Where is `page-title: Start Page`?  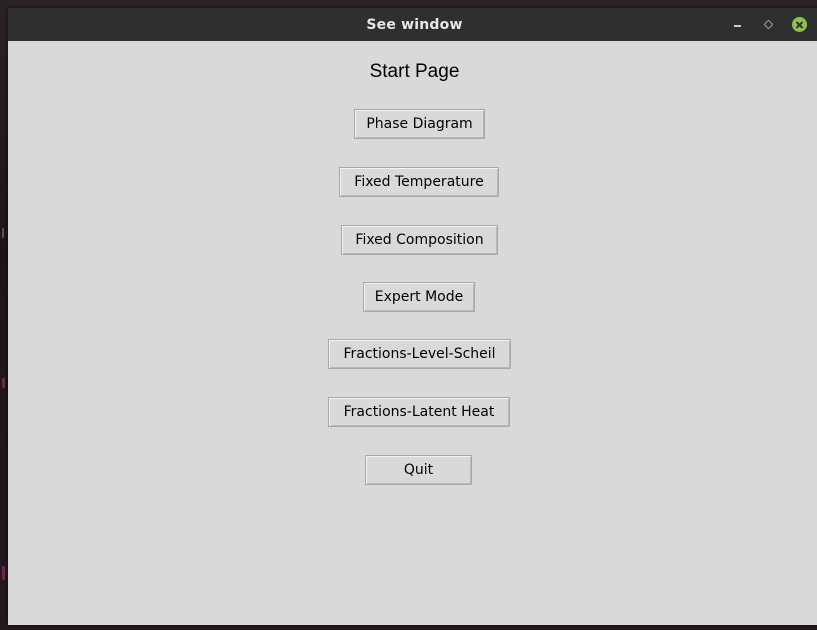 page-title: Start Page is located at coordinates (414, 71).